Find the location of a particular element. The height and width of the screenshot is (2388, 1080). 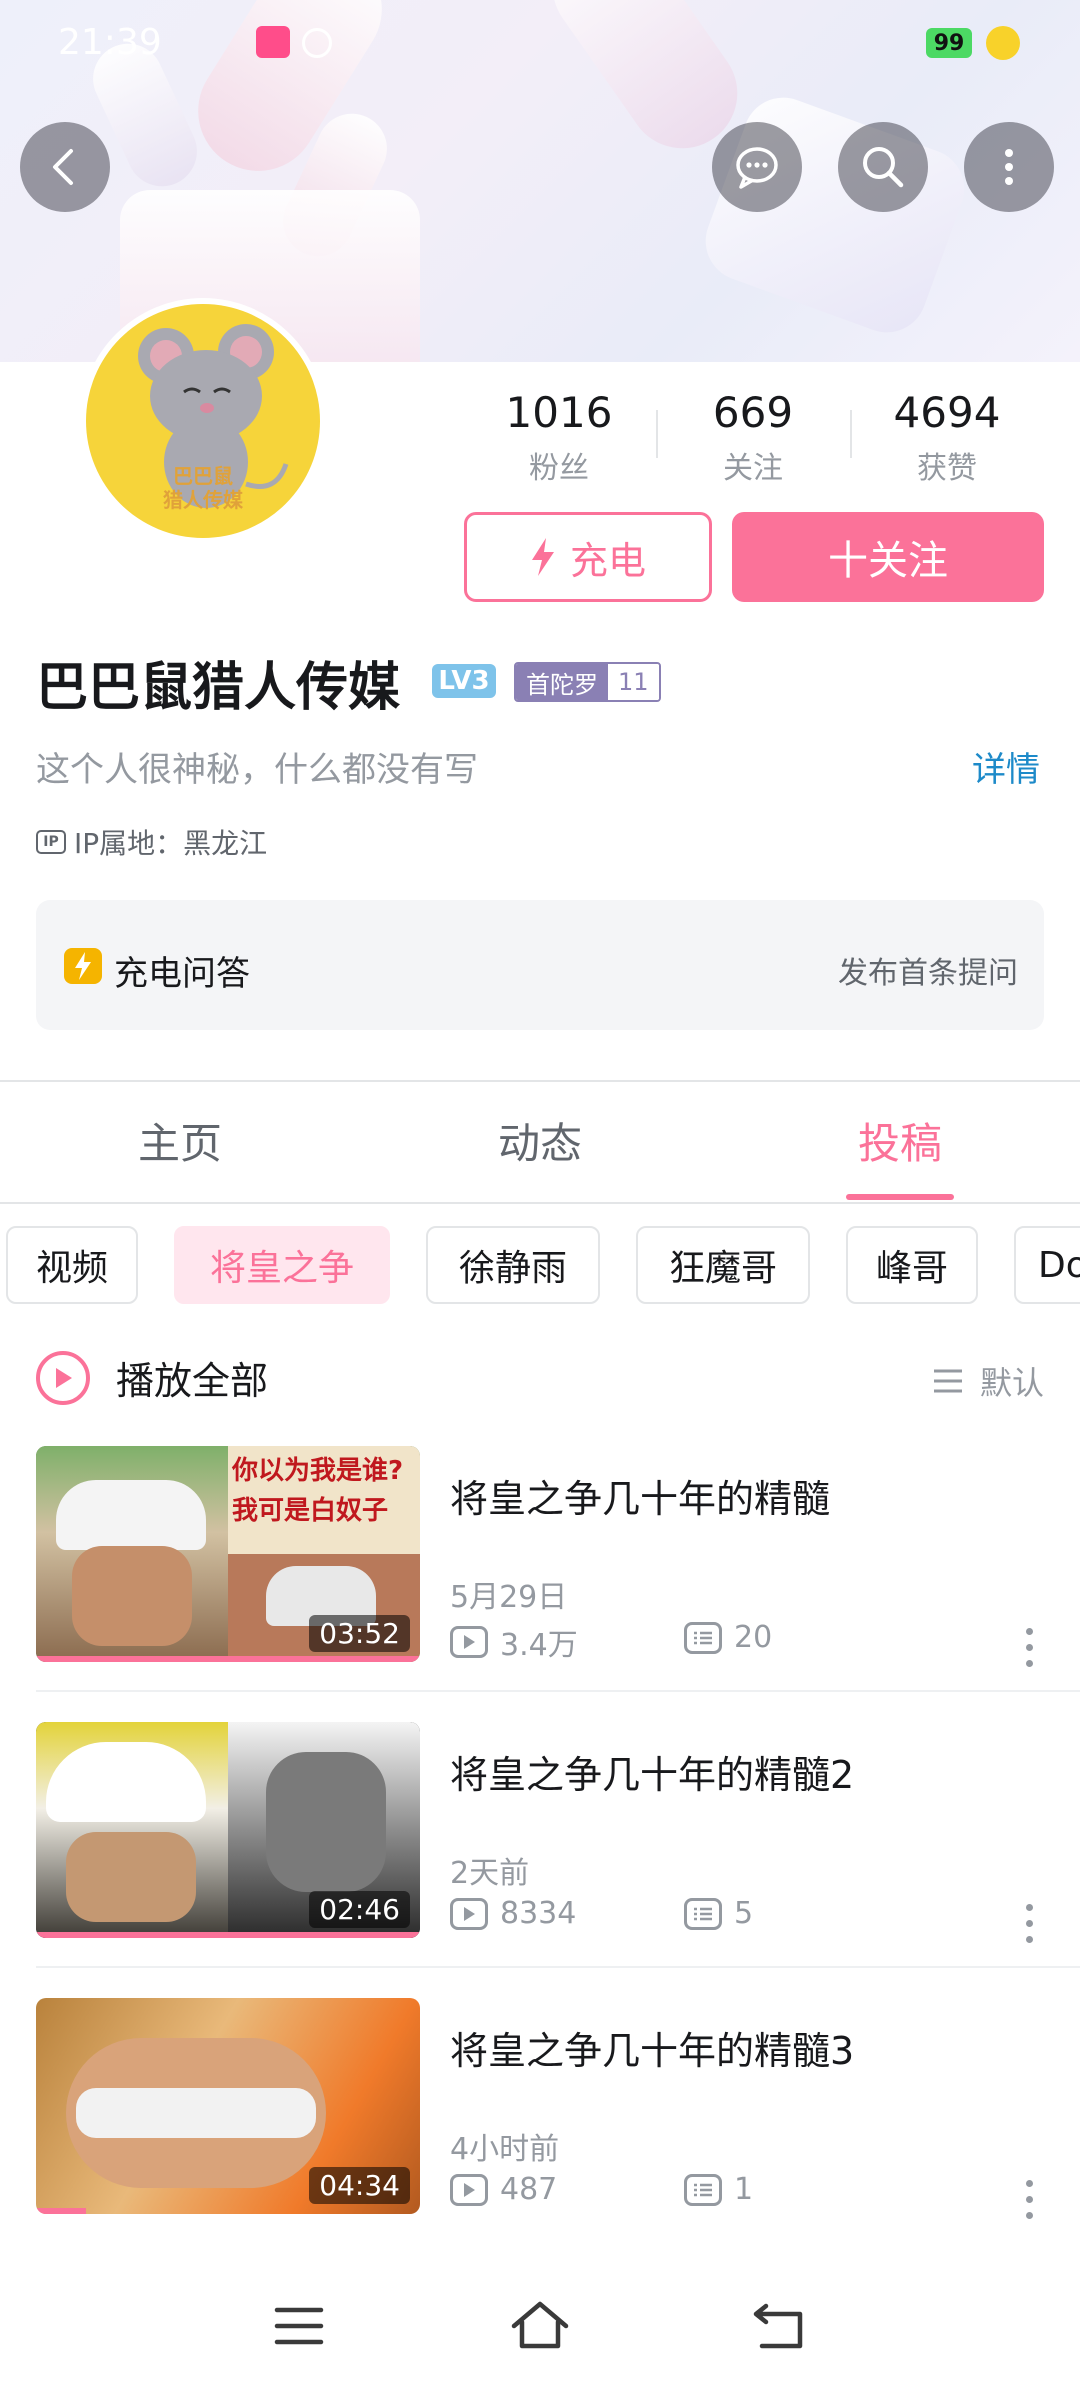

search-icon is located at coordinates (883, 167).